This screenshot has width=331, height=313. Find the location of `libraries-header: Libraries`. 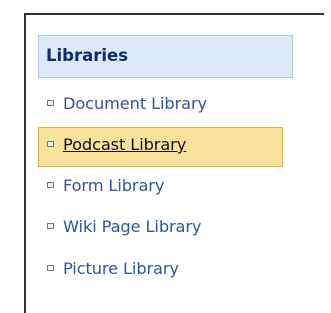

libraries-header: Libraries is located at coordinates (165, 56).